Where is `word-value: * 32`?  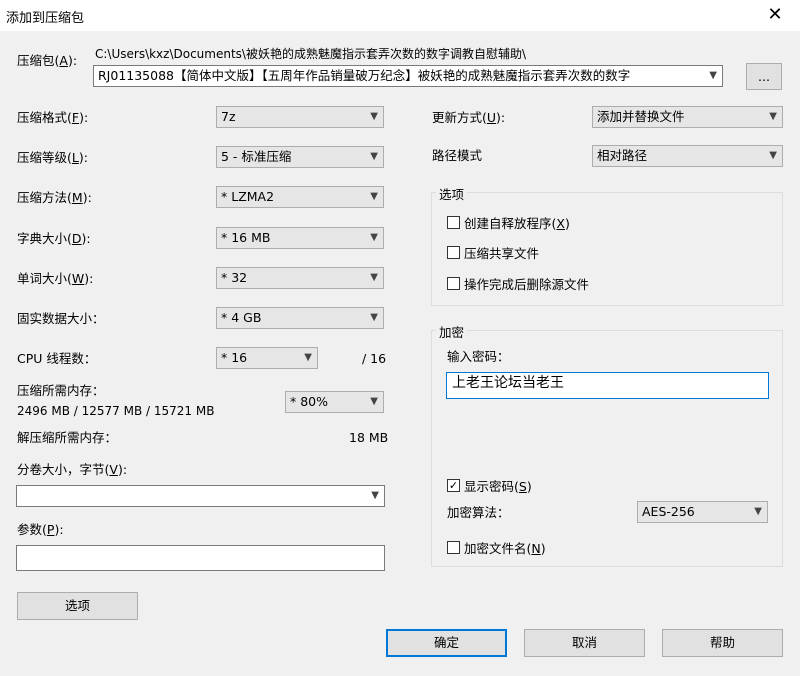
word-value: * 32 is located at coordinates (234, 277).